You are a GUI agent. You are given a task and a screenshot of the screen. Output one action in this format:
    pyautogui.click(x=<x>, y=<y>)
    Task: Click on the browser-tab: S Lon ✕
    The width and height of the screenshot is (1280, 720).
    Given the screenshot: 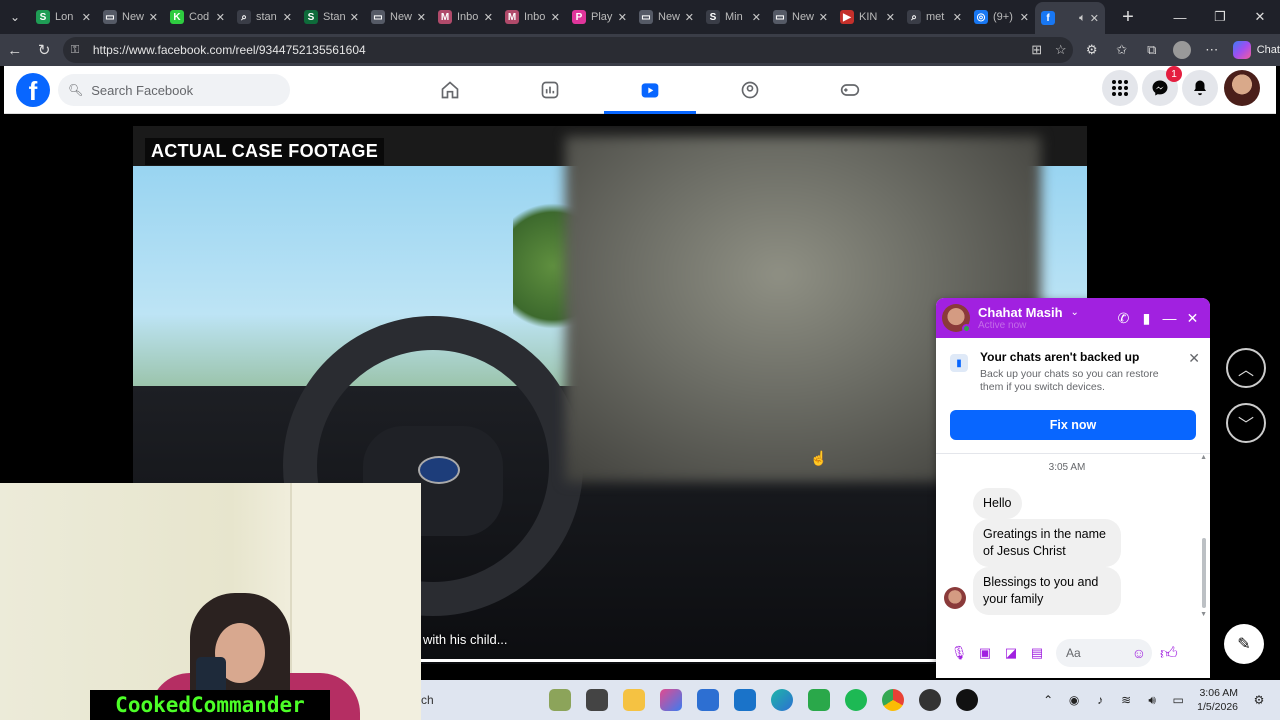 What is the action you would take?
    pyautogui.click(x=63, y=17)
    